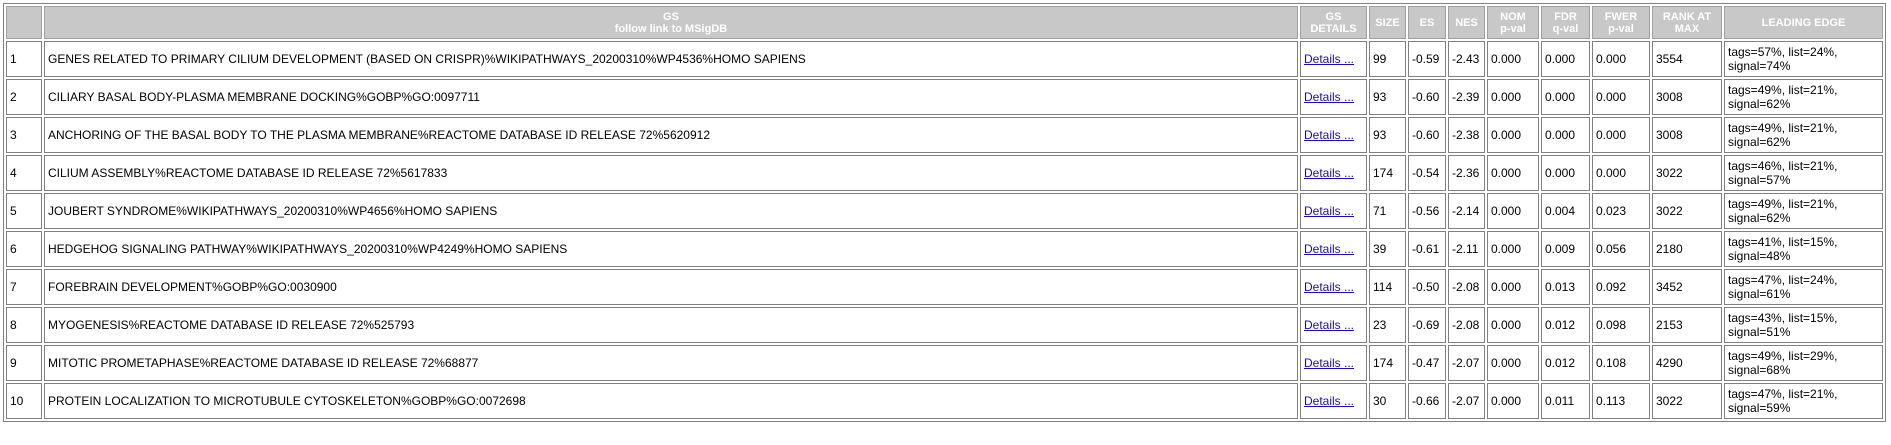 The image size is (1891, 445). Describe the element at coordinates (1387, 173) in the screenshot. I see `size-cell: 174` at that location.